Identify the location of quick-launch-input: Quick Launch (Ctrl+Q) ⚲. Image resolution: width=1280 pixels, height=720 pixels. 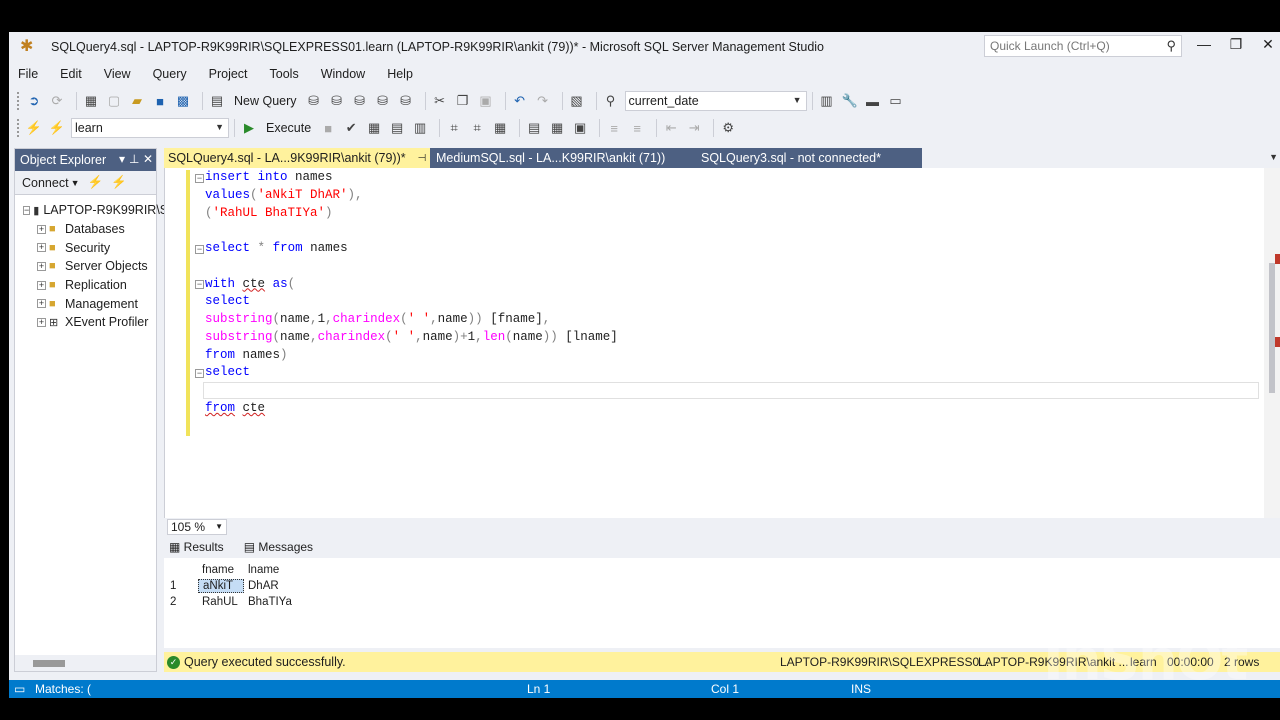
(1083, 46).